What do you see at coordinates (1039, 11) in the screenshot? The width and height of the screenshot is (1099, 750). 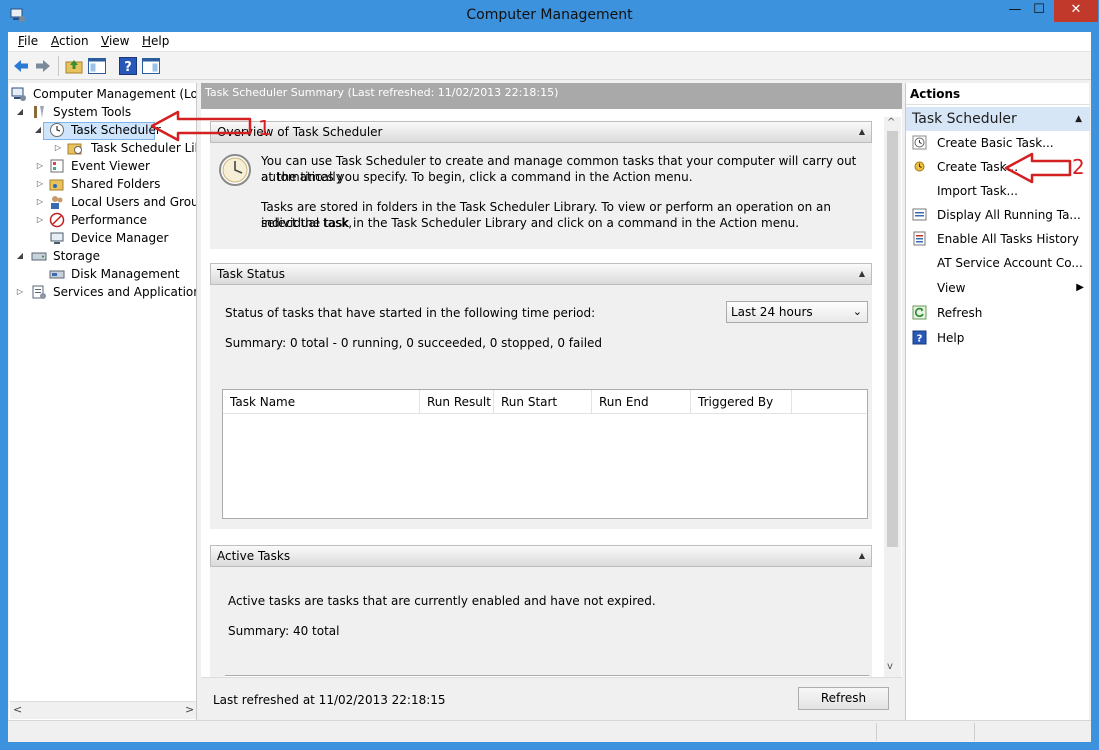 I see `maximize-button: ☐` at bounding box center [1039, 11].